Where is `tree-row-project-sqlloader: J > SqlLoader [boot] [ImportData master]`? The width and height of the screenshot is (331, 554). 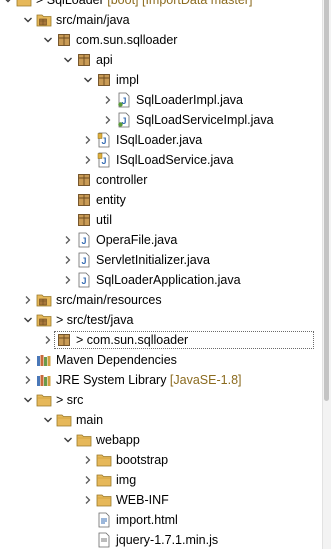
tree-row-project-sqlloader: J > SqlLoader [boot] [ImportData master] is located at coordinates (161, 5).